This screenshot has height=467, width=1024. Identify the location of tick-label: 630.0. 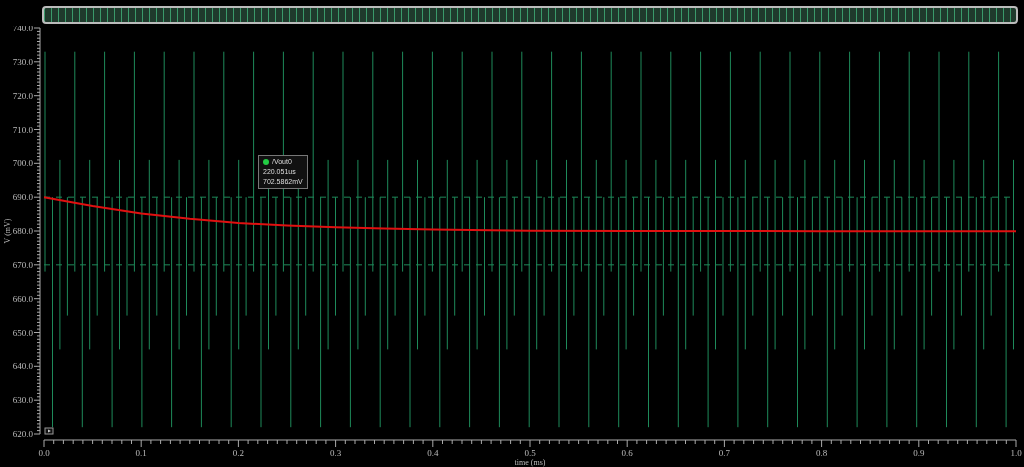
(22, 400).